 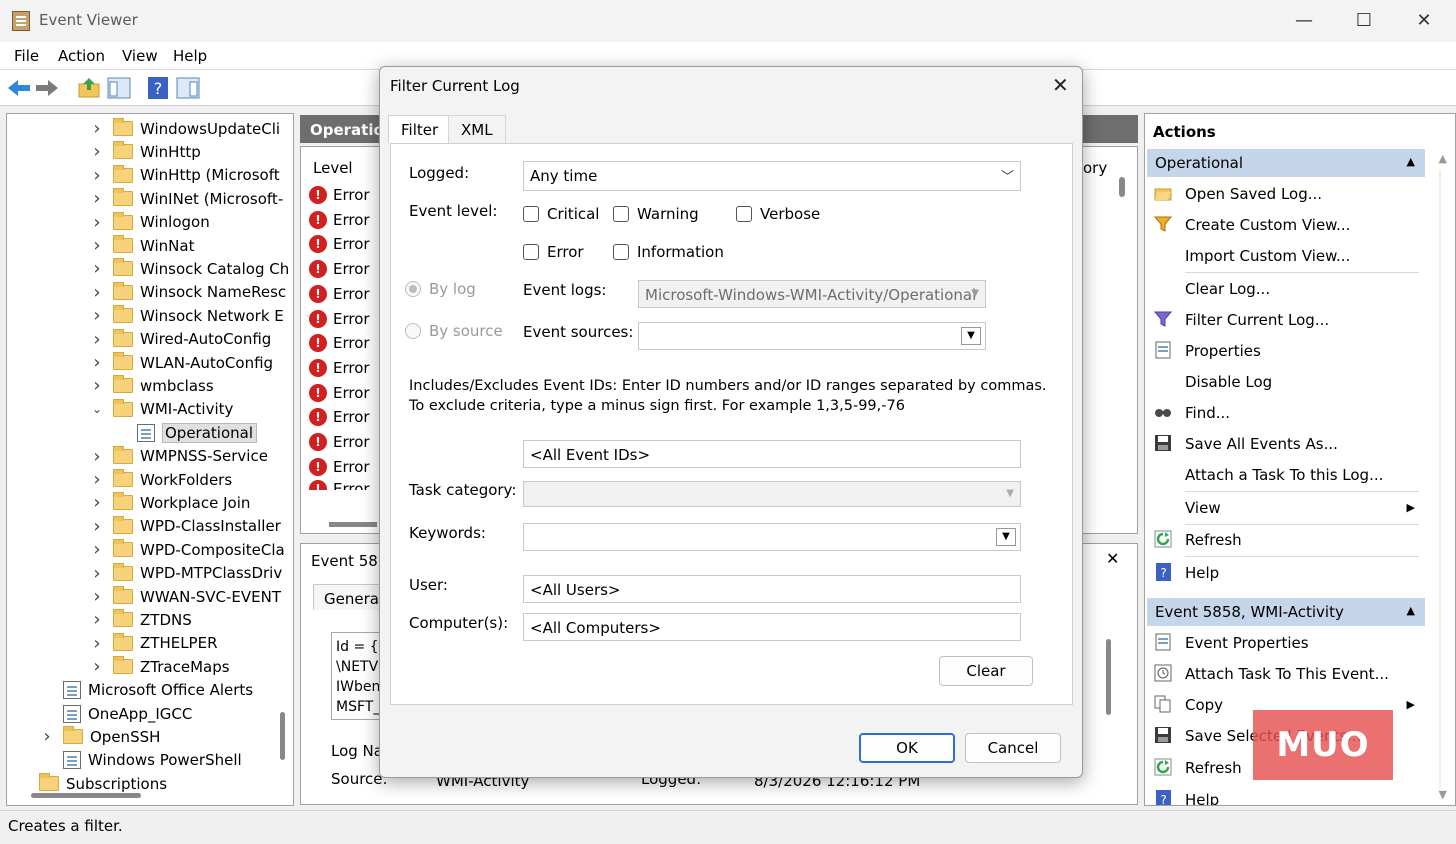 I want to click on tree-item: › Winsock Network E, so click(x=187, y=315).